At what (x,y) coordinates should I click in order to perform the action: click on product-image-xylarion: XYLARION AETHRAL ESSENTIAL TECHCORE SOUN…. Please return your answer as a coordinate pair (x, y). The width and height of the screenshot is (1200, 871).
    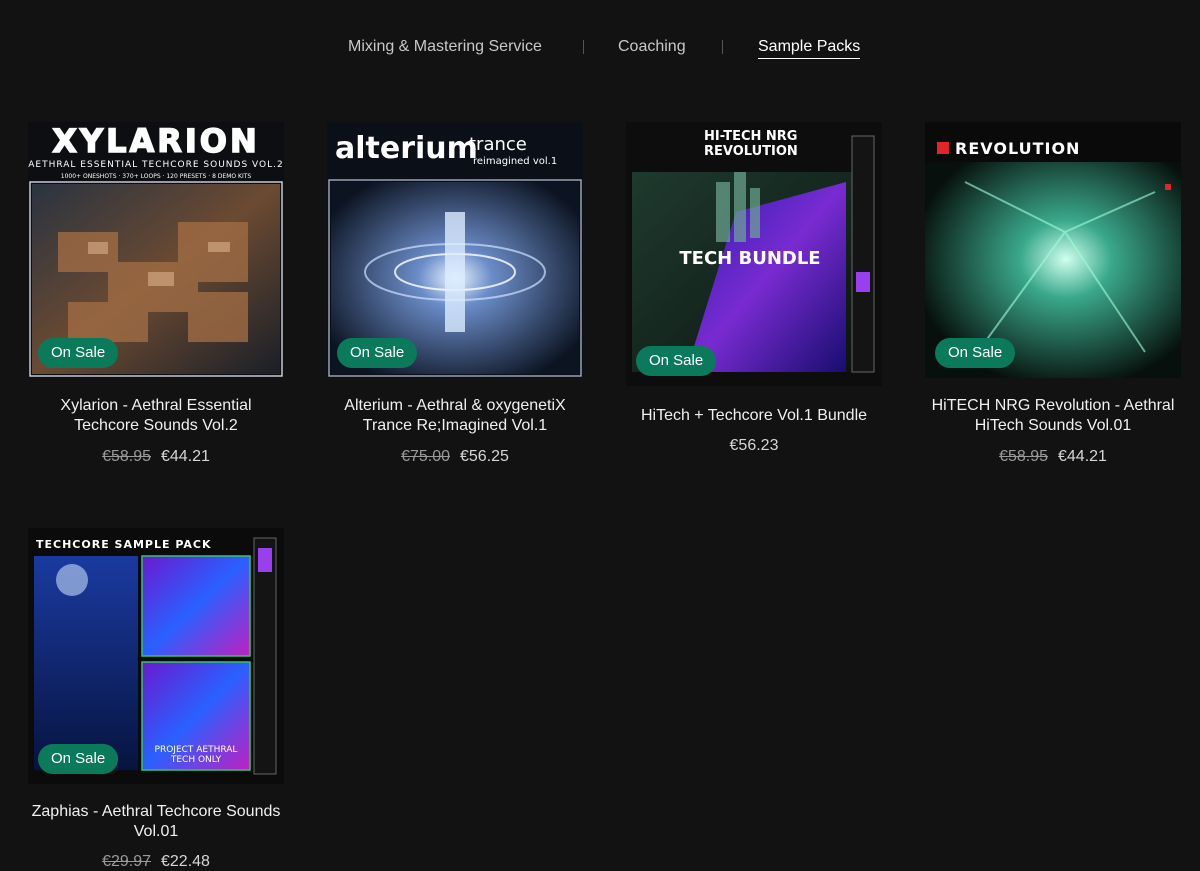
    Looking at the image, I should click on (156, 250).